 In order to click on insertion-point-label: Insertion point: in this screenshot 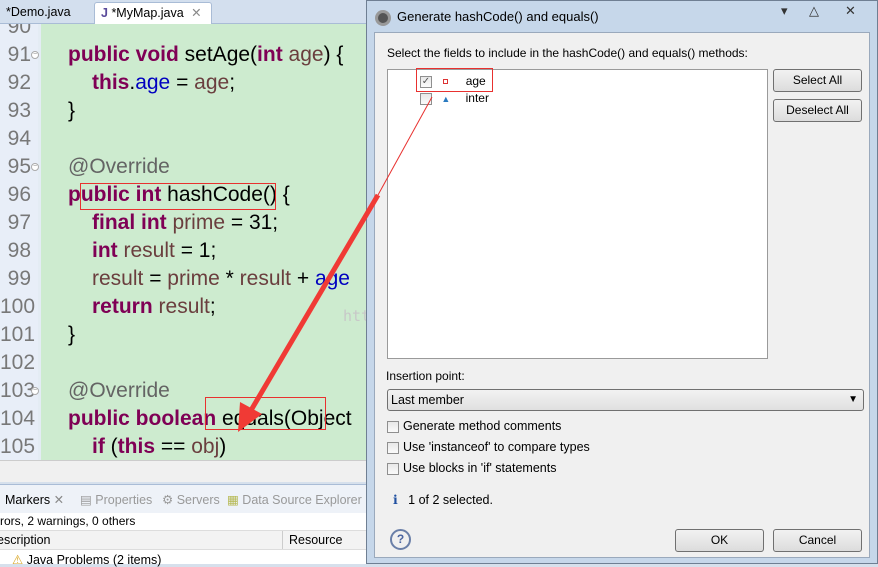, I will do `click(425, 376)`.